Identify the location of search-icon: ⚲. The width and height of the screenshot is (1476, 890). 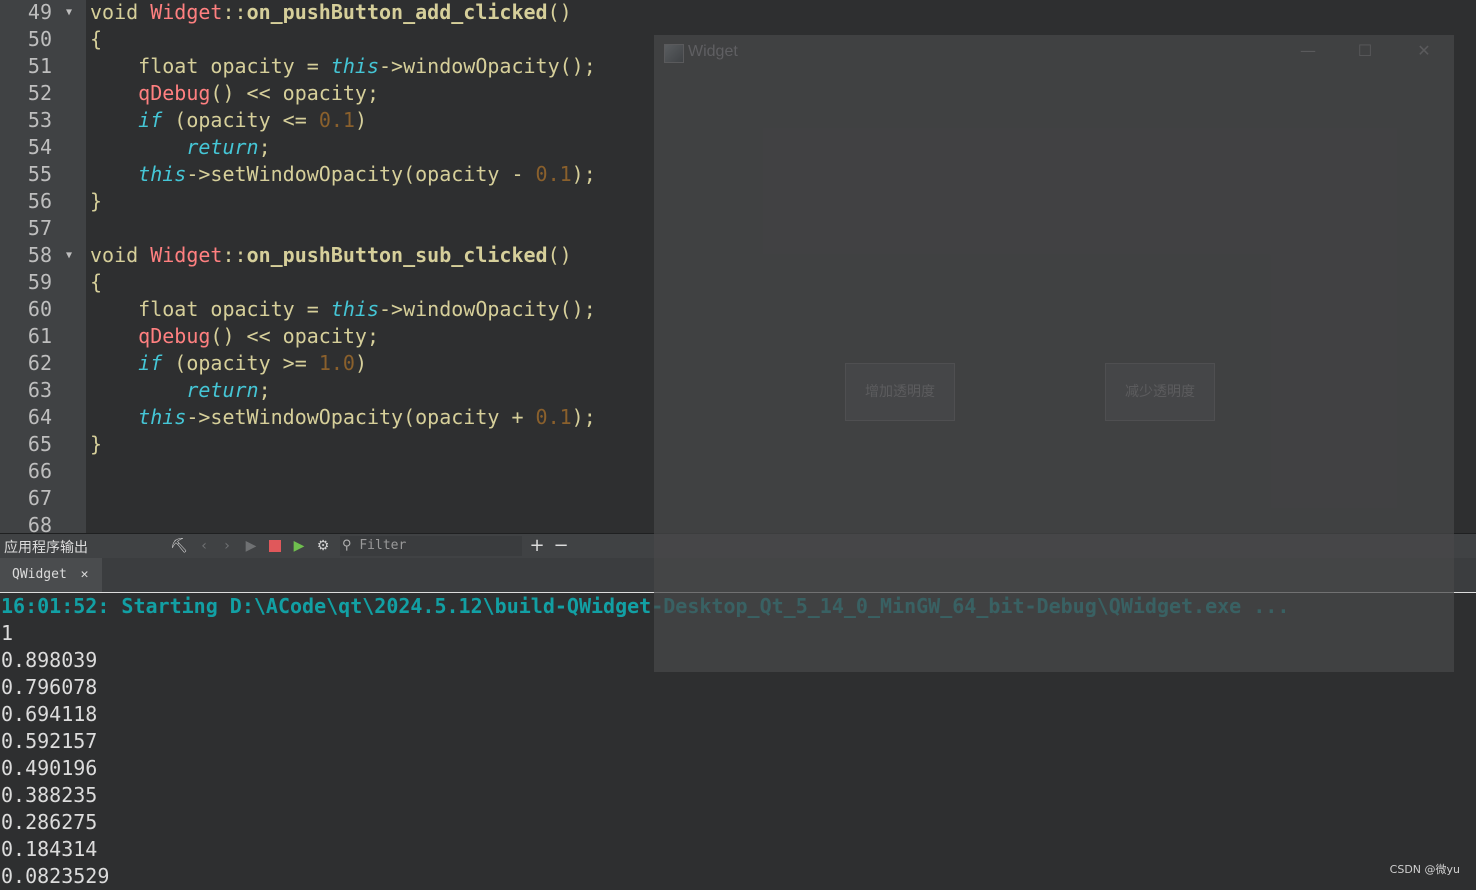
(347, 545).